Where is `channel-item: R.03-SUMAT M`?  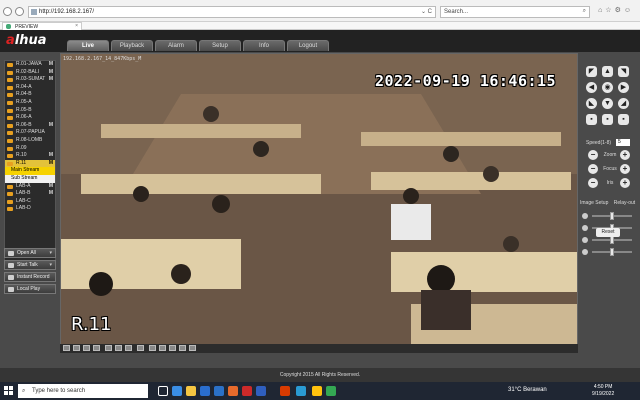 channel-item: R.03-SUMAT M is located at coordinates (30, 80).